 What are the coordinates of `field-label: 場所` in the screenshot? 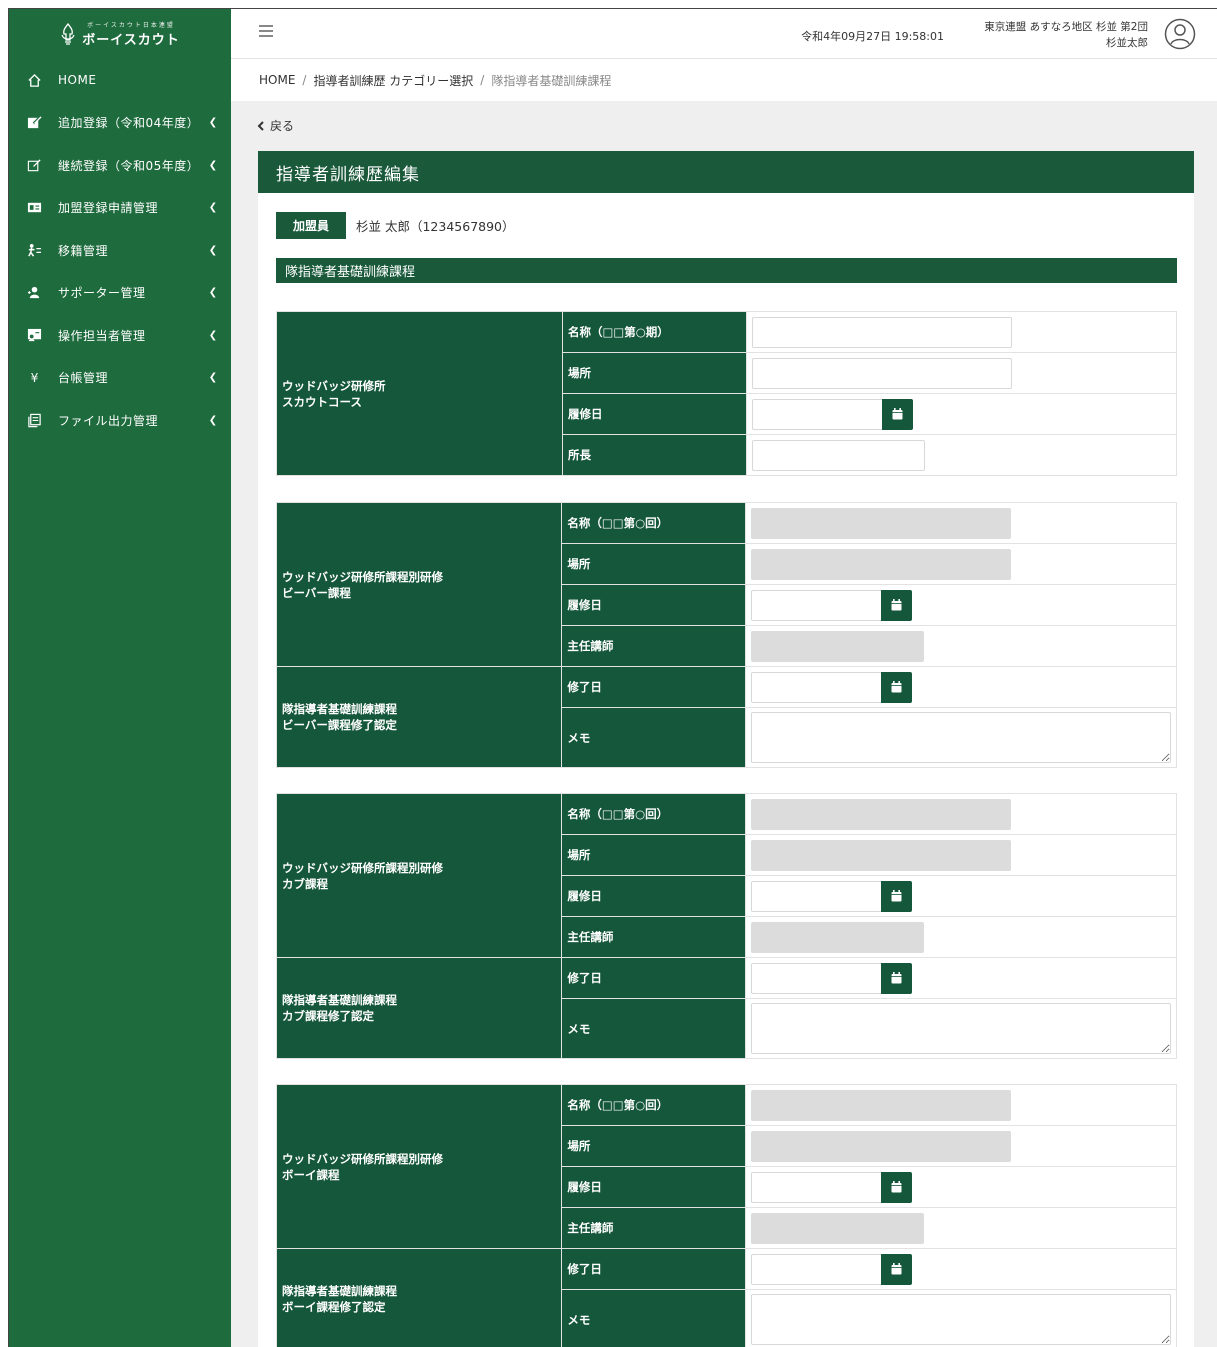 It's located at (653, 1146).